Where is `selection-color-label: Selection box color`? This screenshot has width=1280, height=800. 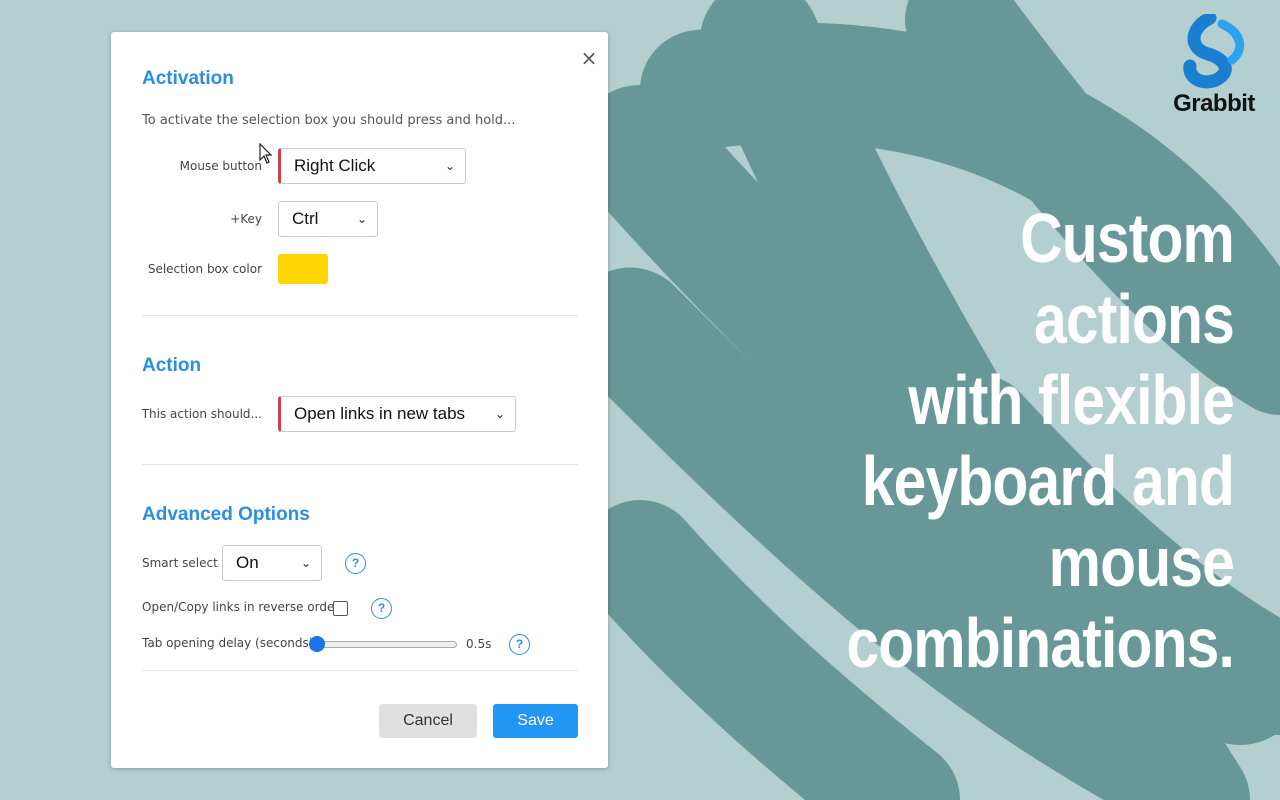 selection-color-label: Selection box color is located at coordinates (204, 269).